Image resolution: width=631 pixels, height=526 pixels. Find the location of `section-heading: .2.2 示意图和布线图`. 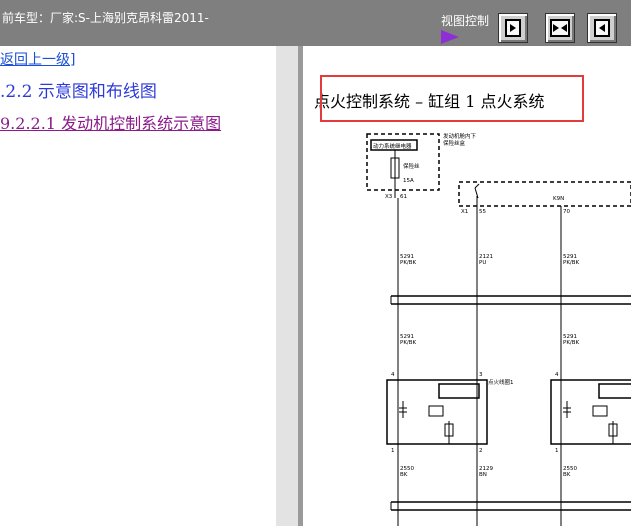

section-heading: .2.2 示意图和布线图 is located at coordinates (78, 92).